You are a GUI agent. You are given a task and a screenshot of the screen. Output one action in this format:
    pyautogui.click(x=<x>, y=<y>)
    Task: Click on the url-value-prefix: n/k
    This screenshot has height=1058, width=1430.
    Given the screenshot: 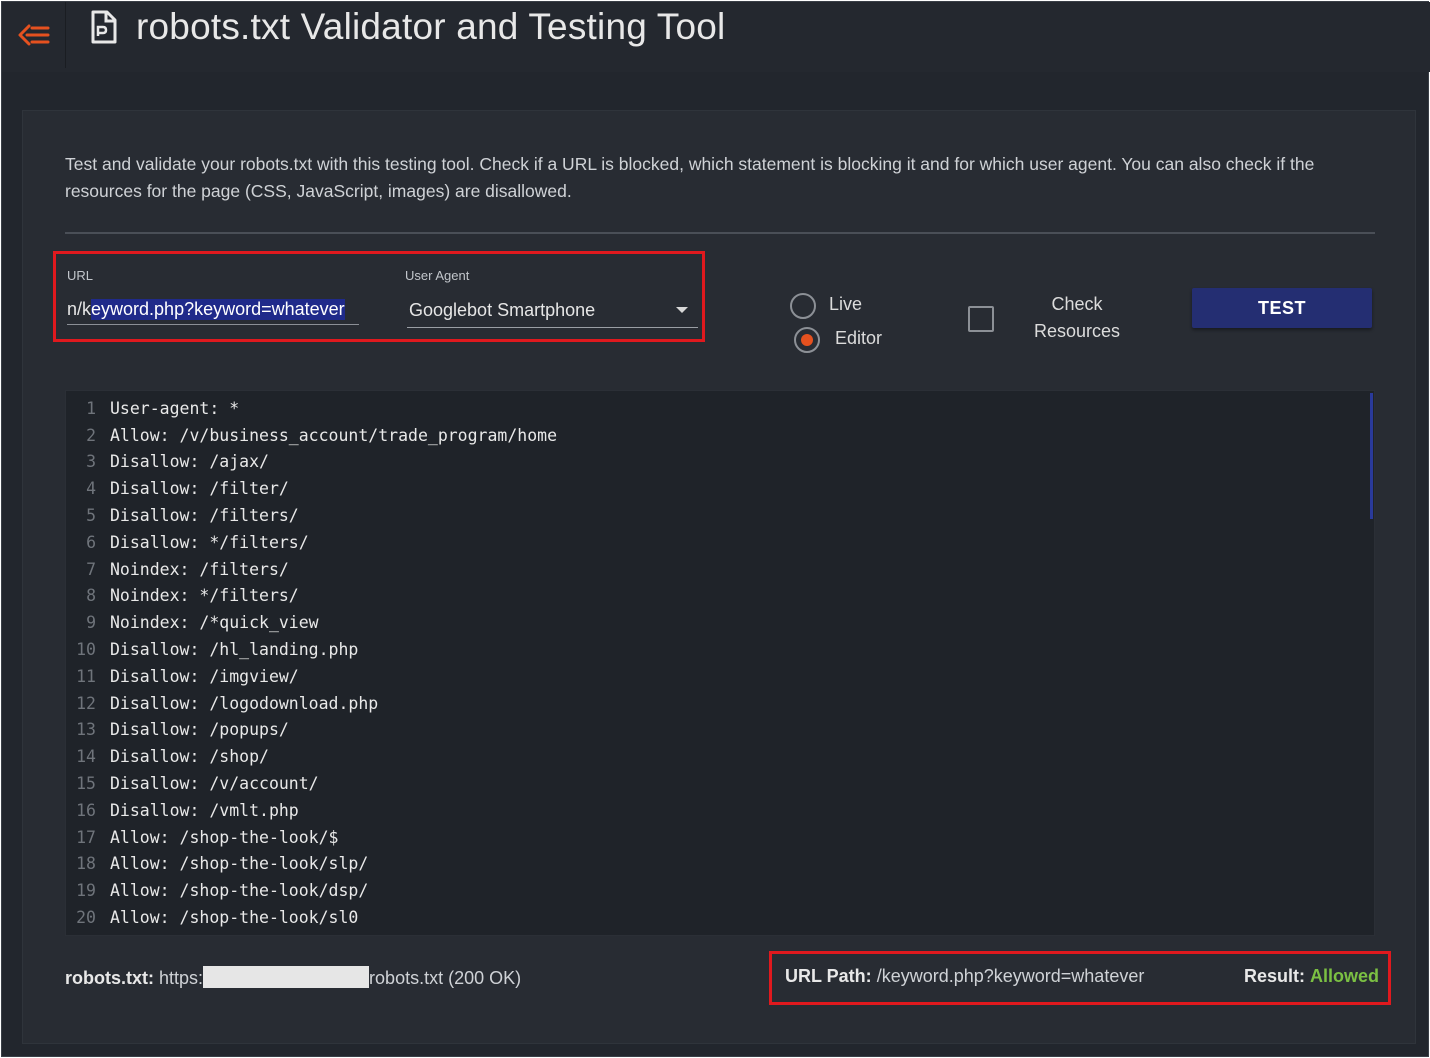 What is the action you would take?
    pyautogui.click(x=79, y=309)
    